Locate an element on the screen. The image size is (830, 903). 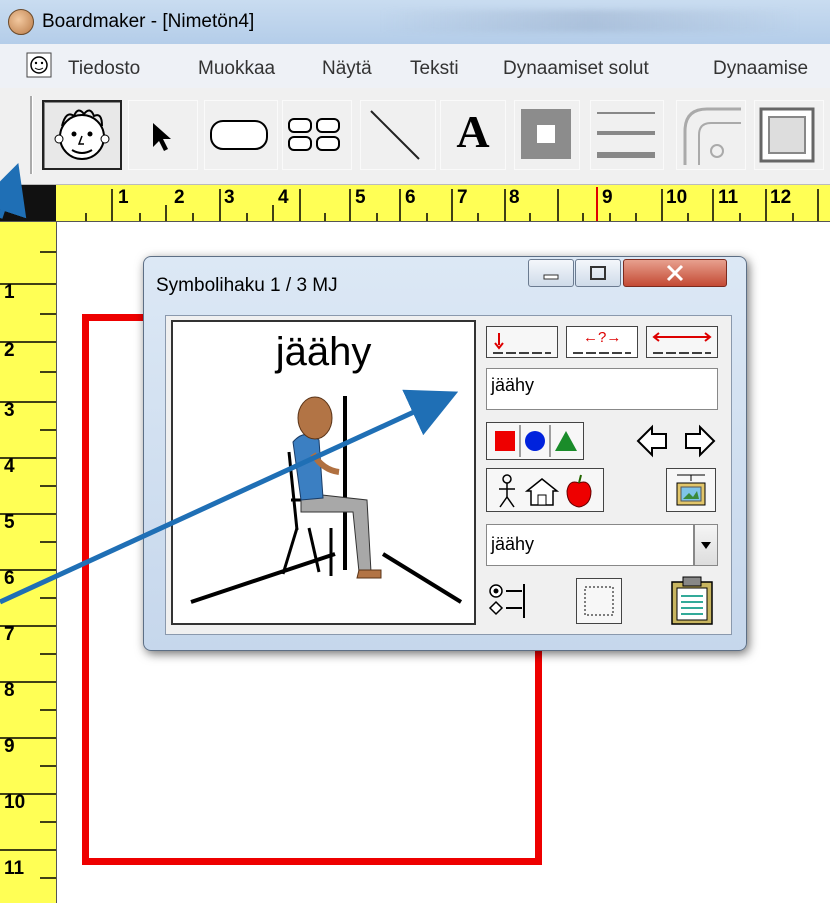
ruler-h-8: 8 is located at coordinates (514, 197).